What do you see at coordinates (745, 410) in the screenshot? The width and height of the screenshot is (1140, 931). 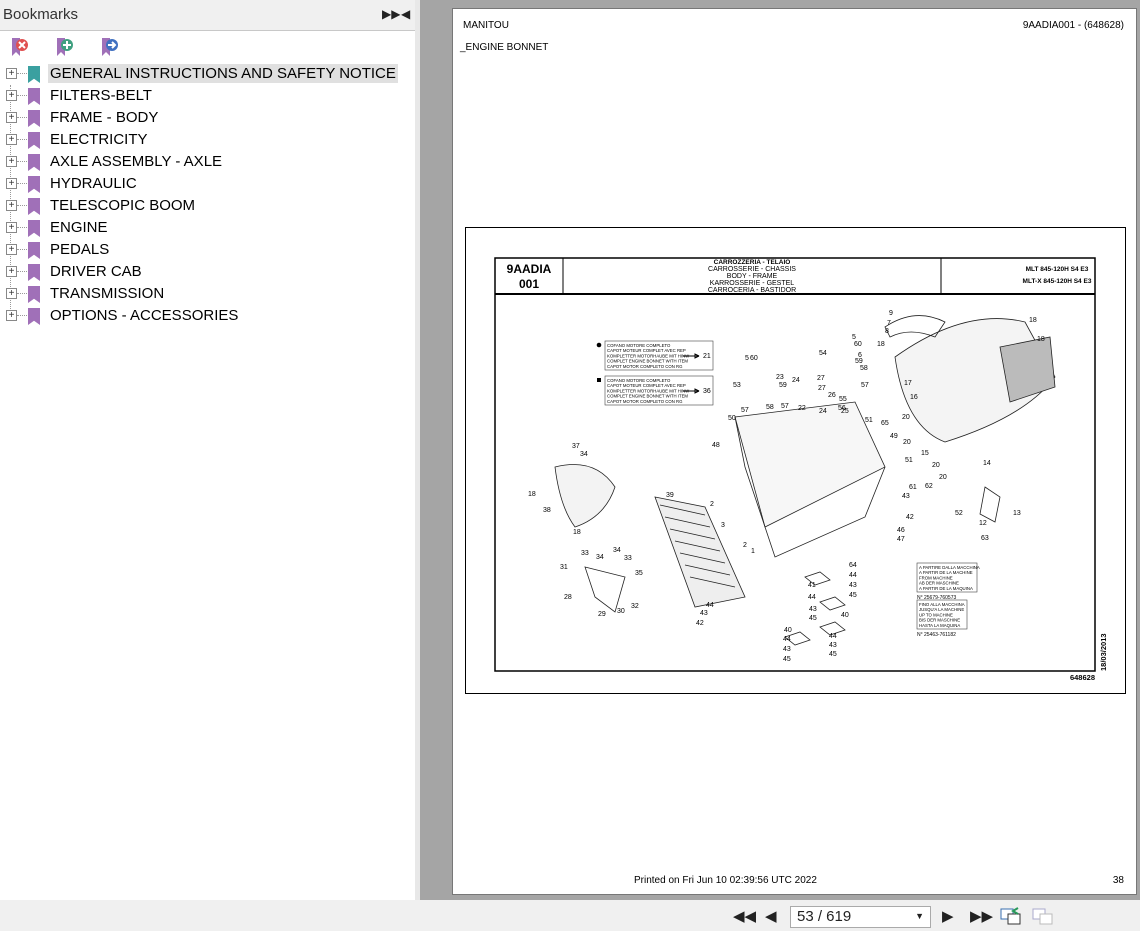 I see `part-callout: 57` at bounding box center [745, 410].